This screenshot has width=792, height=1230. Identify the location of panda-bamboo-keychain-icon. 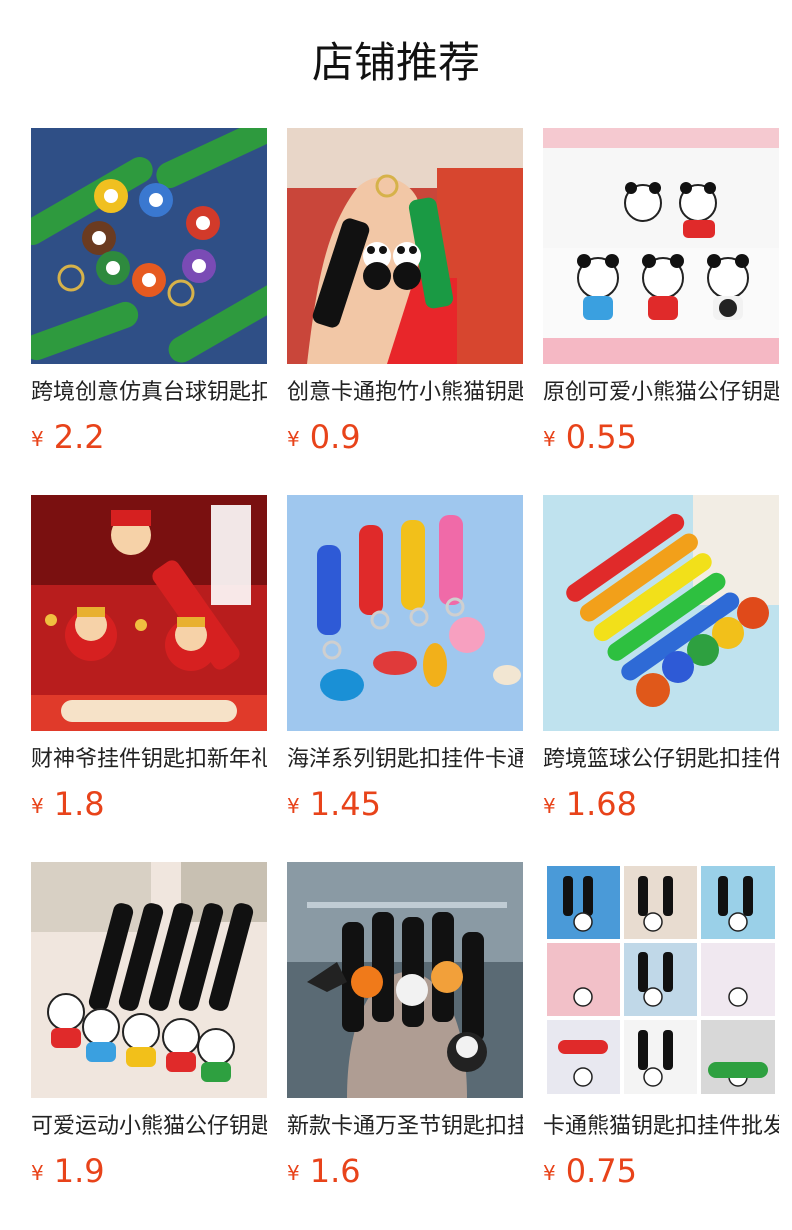
(405, 246).